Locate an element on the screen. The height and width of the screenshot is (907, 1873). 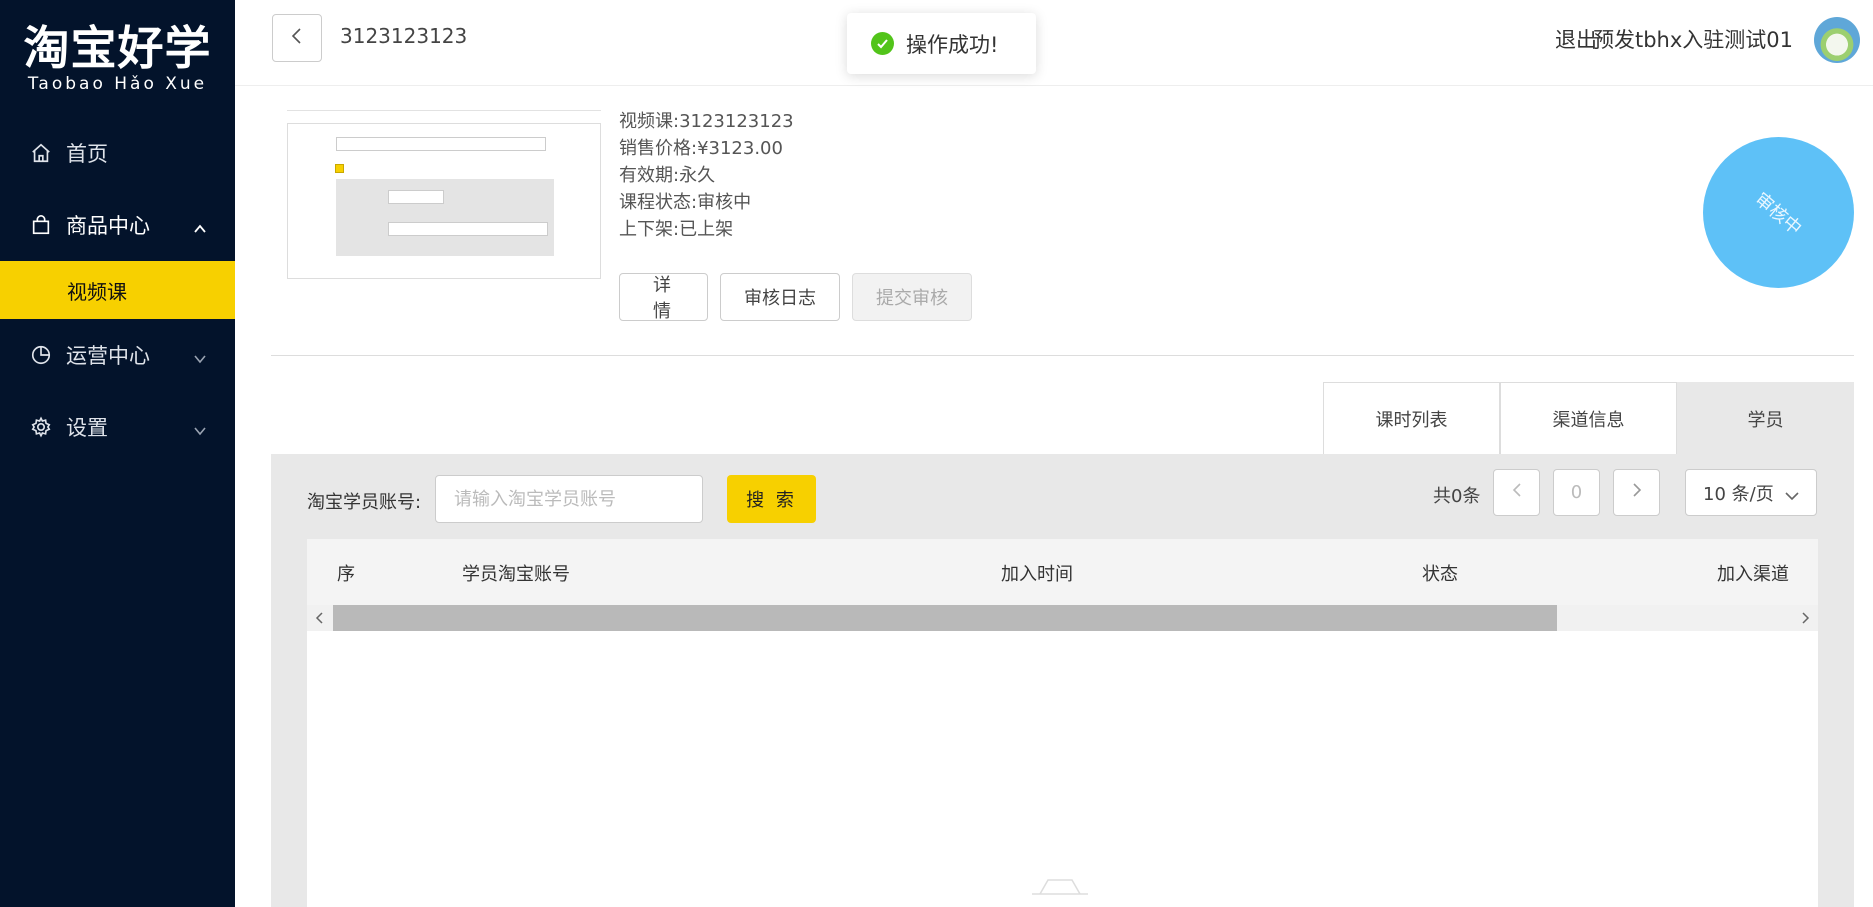
sidebar-item-label: 首页 is located at coordinates (87, 154).